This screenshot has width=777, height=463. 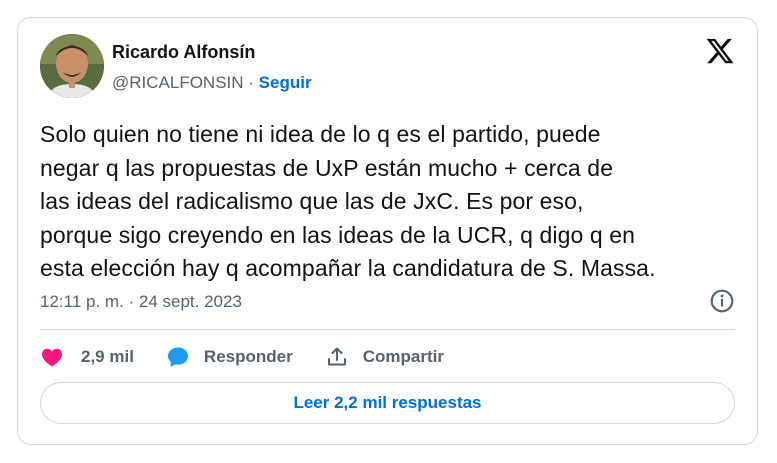 I want to click on author-name: Ricardo Alfonsín, so click(x=183, y=52).